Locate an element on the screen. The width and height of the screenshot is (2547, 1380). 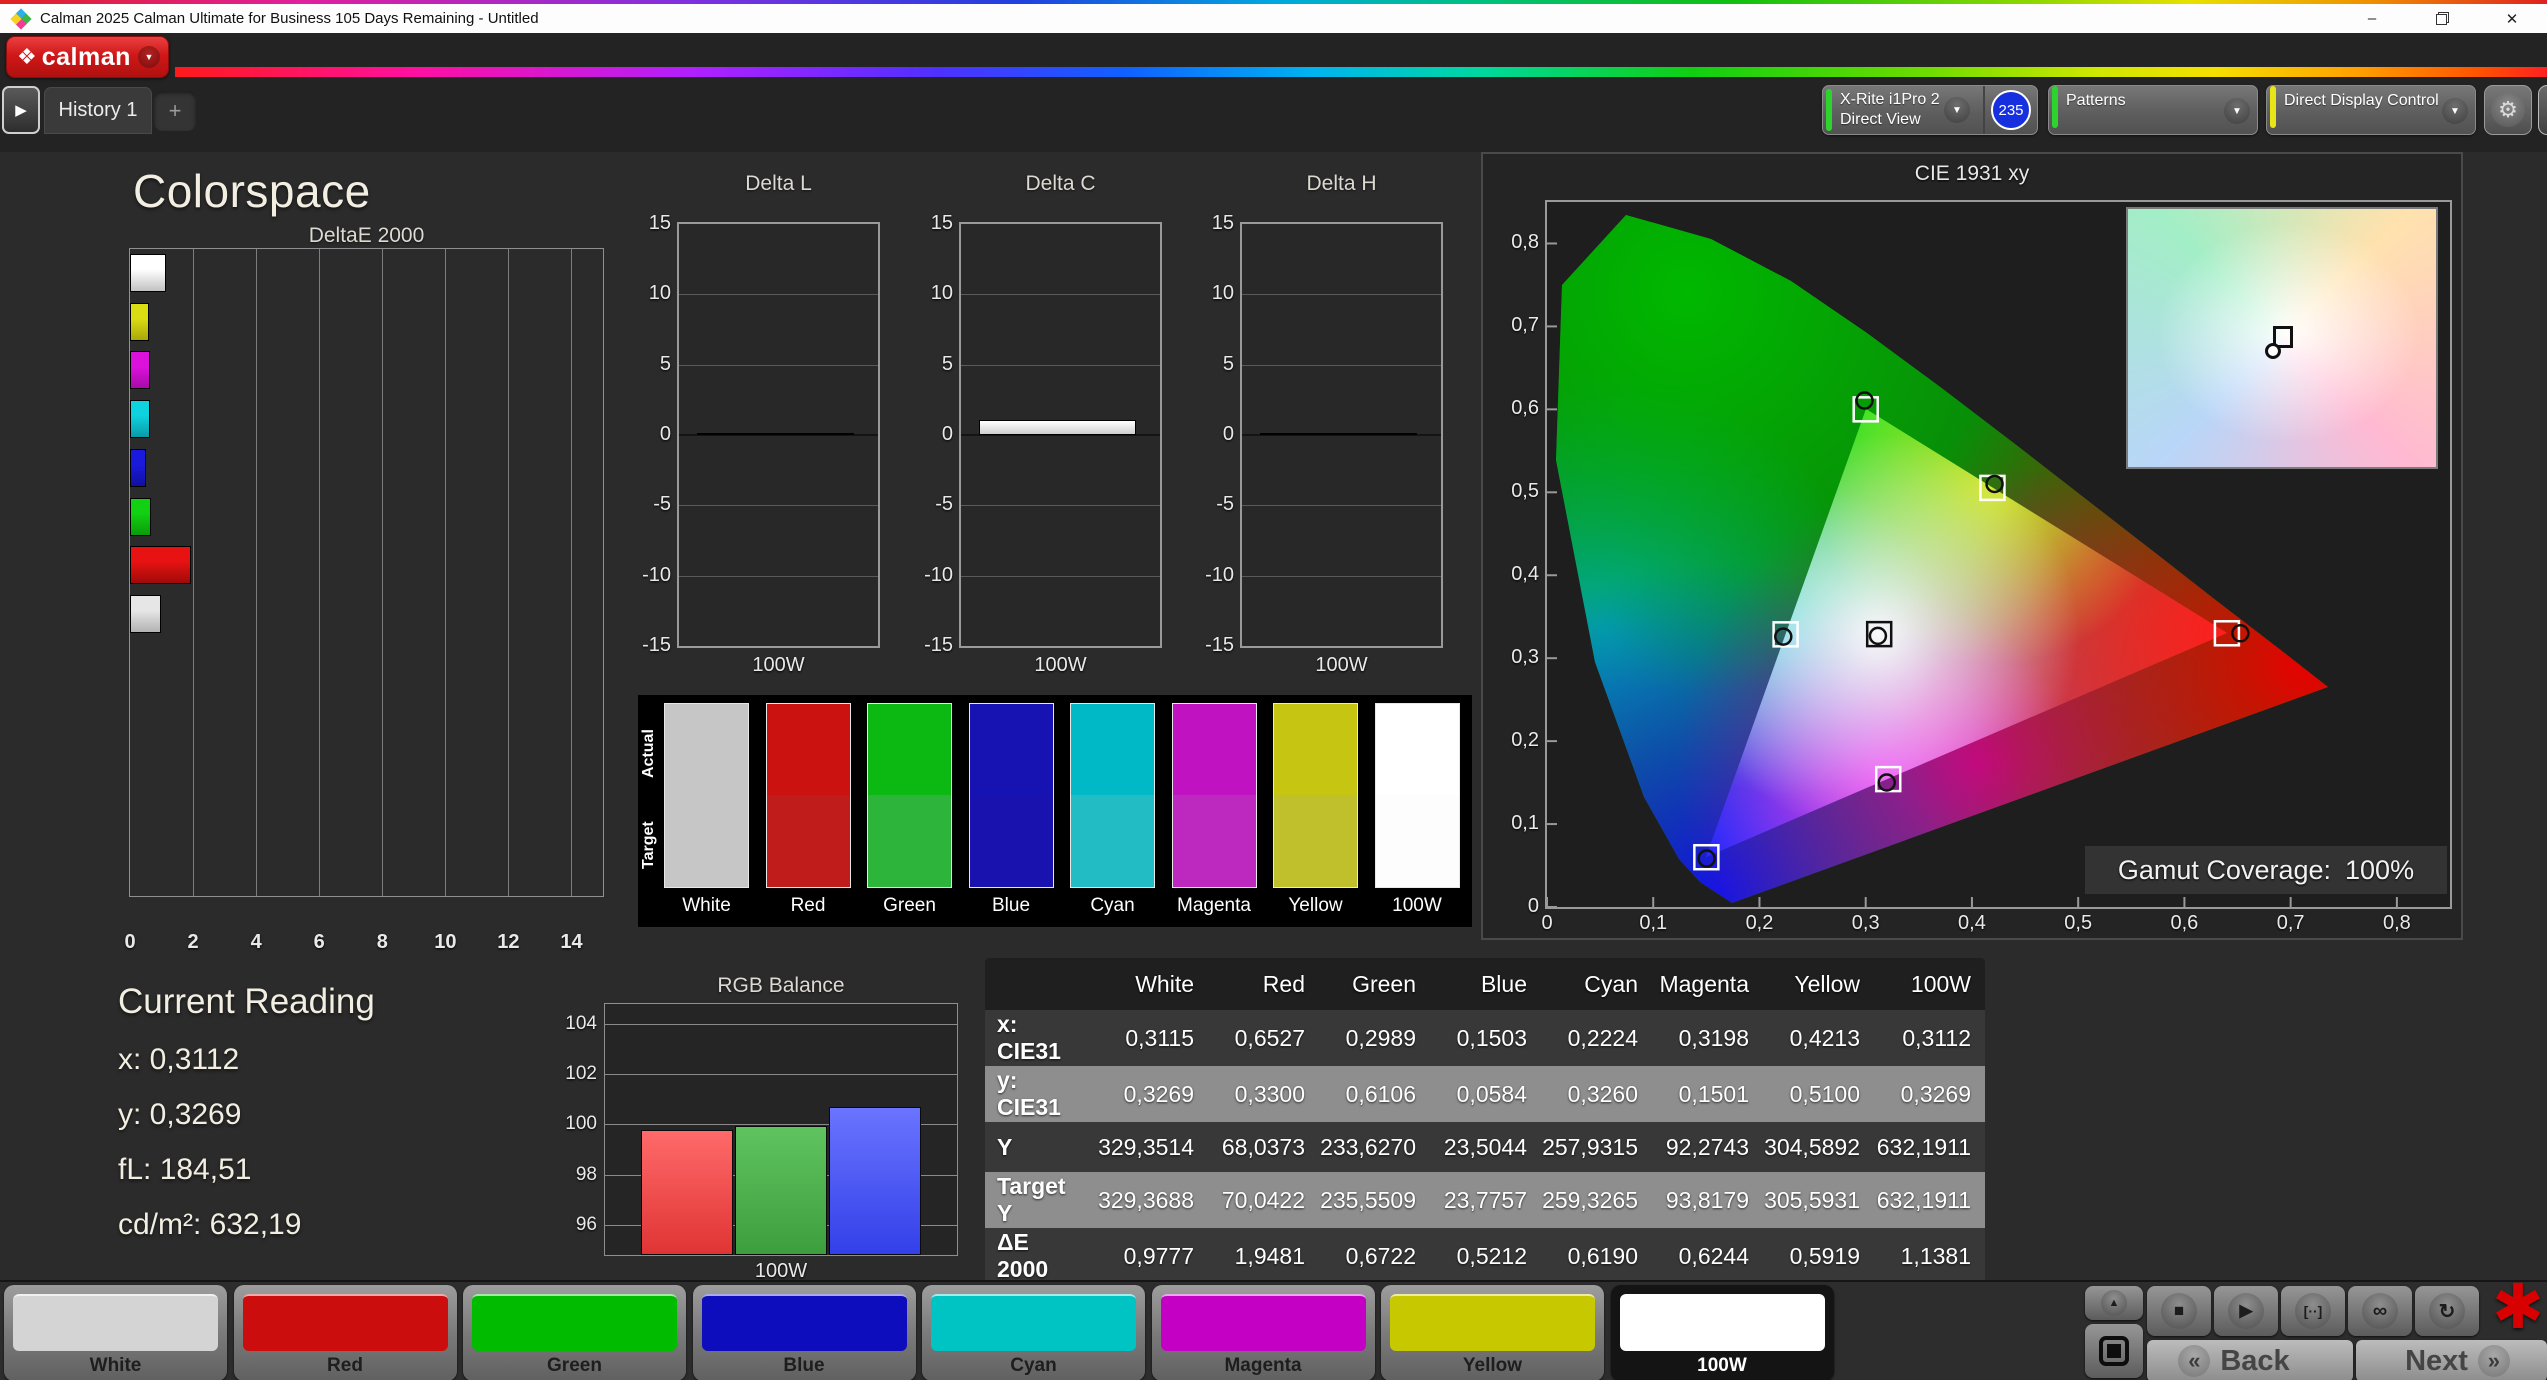
gamut-coverage-readout: Gamut Coverage: 100% is located at coordinates (2266, 870).